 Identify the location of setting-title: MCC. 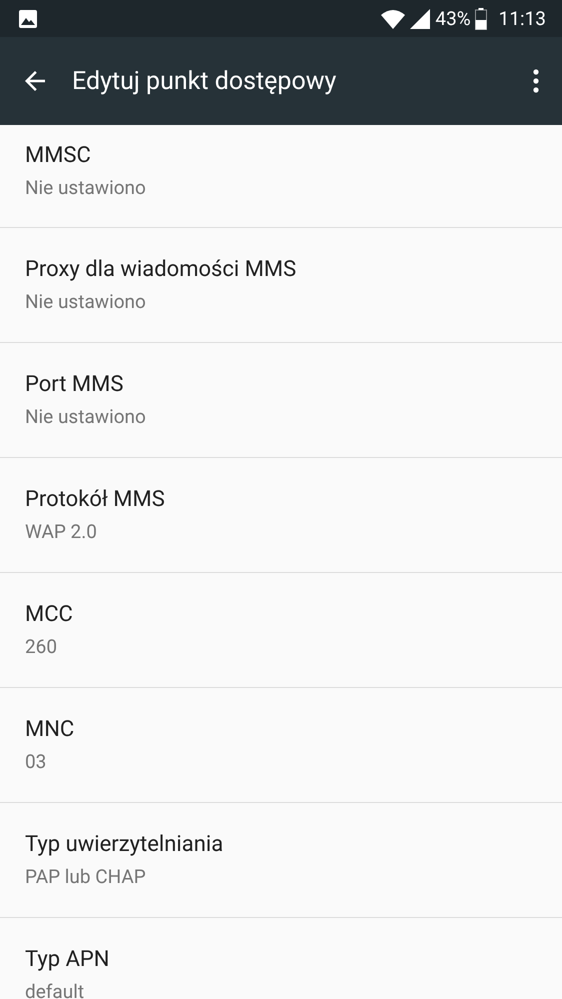
(49, 615).